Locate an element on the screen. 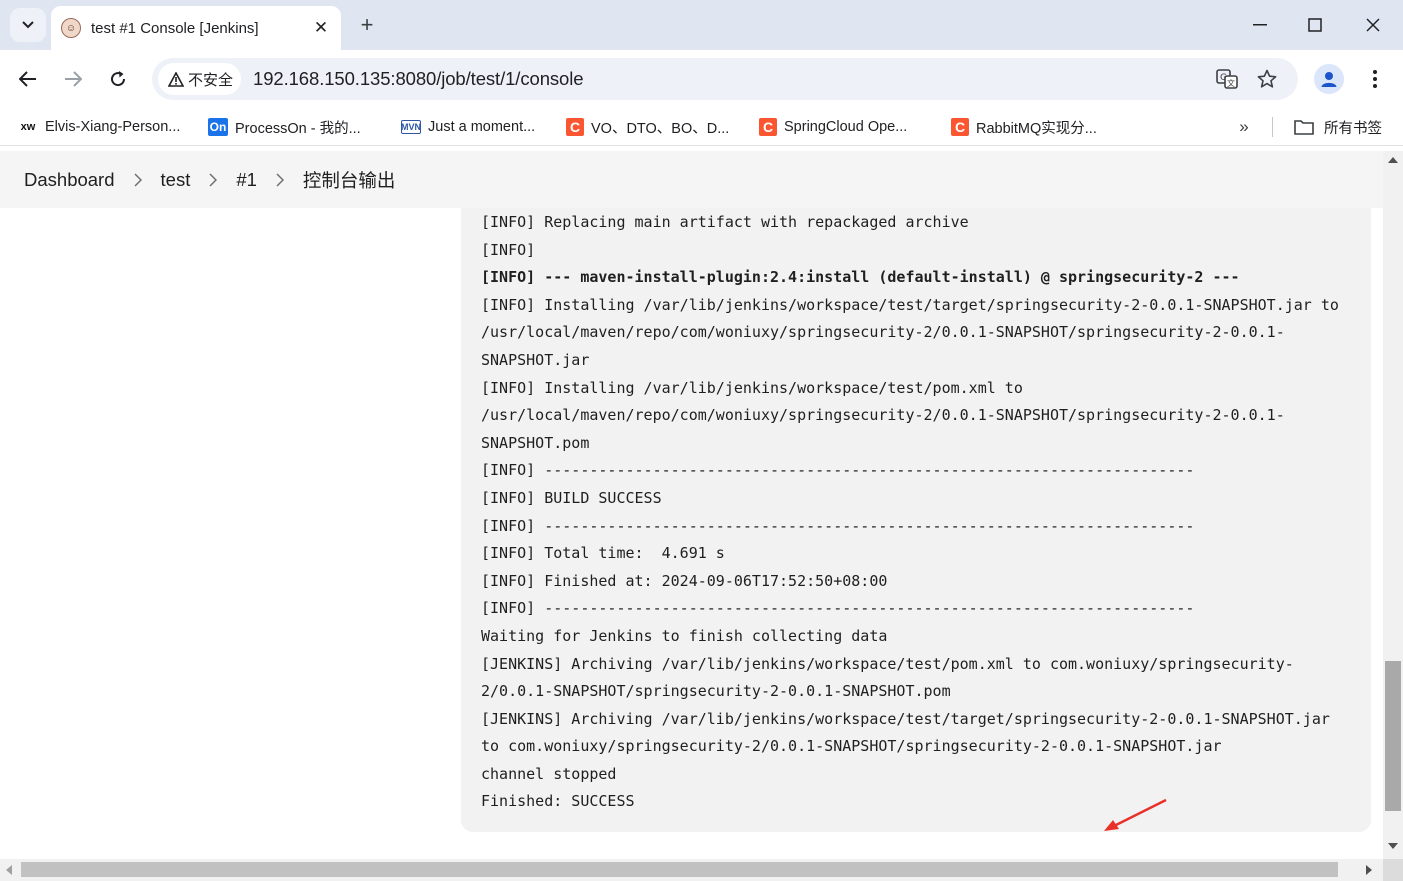  processon-site-icon: On is located at coordinates (218, 127).